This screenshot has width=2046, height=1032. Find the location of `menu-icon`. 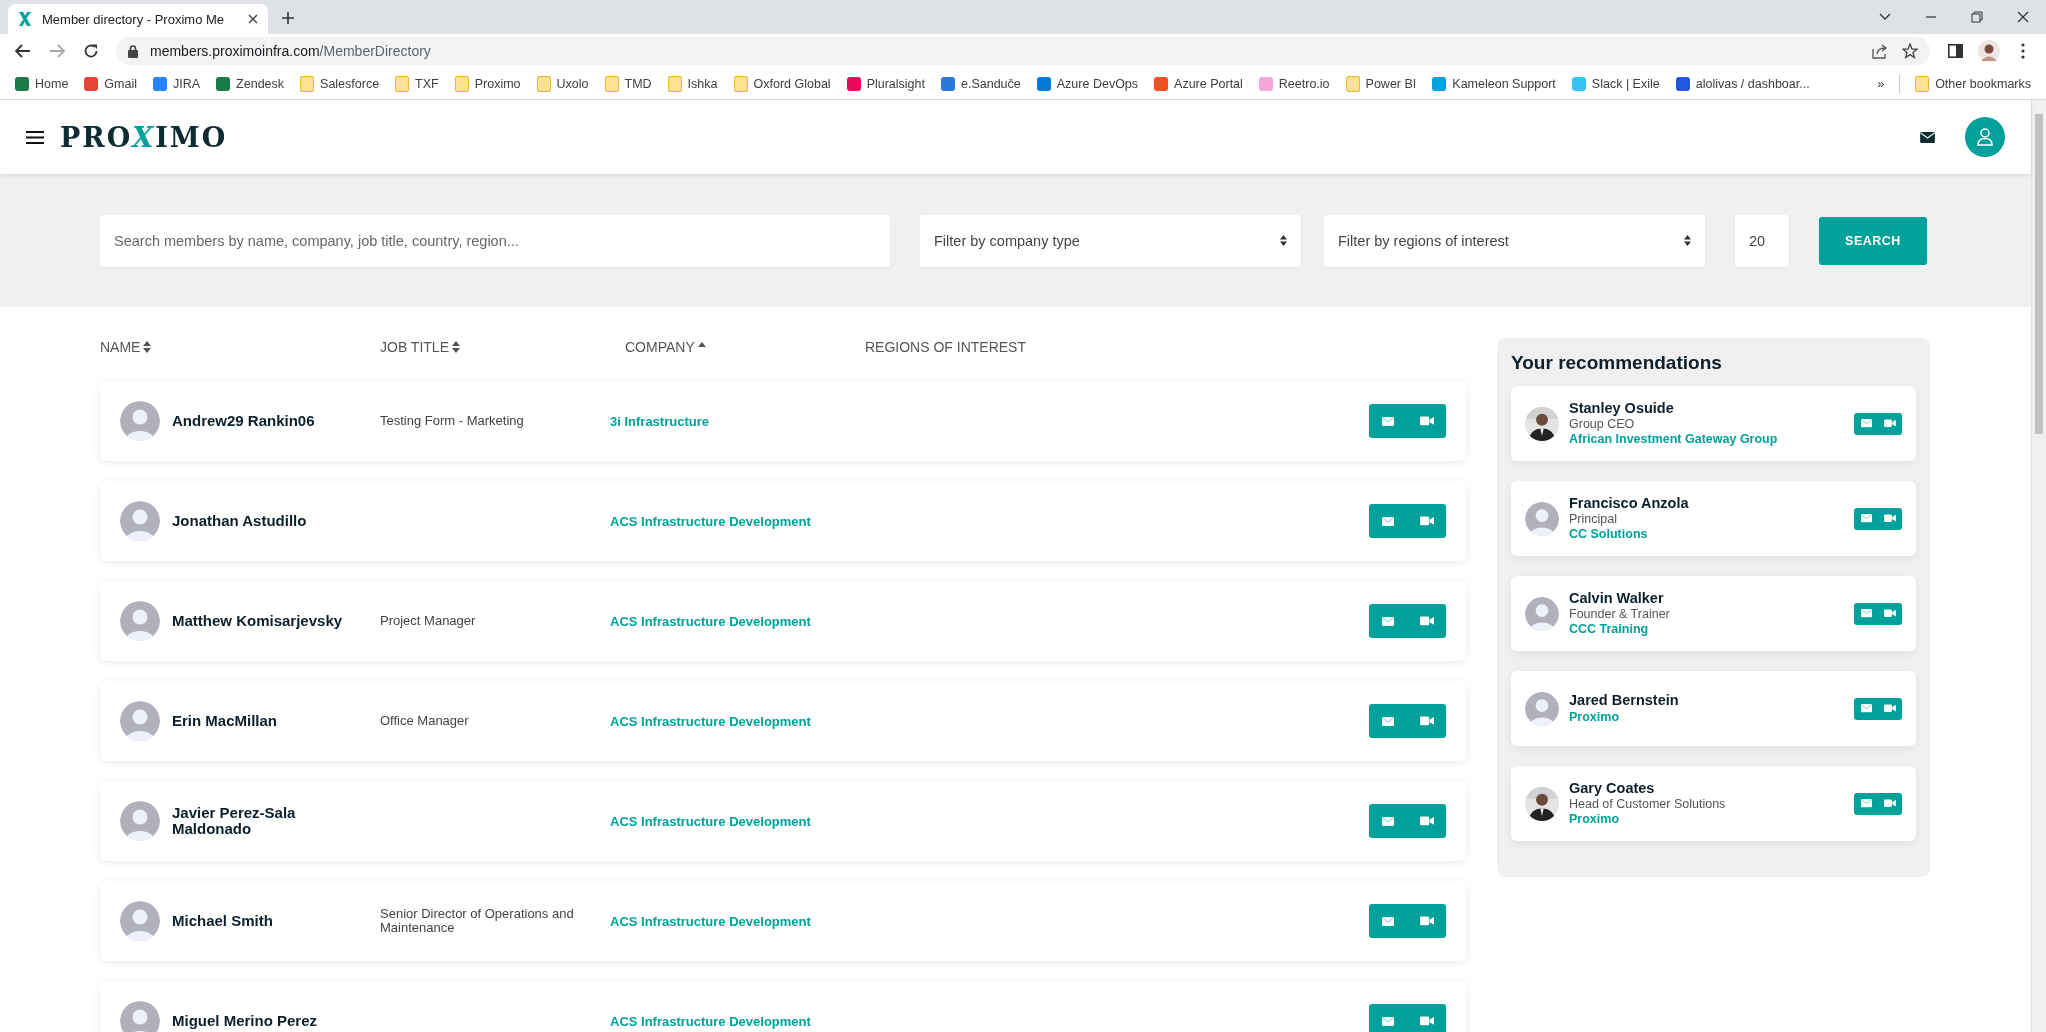

menu-icon is located at coordinates (35, 137).